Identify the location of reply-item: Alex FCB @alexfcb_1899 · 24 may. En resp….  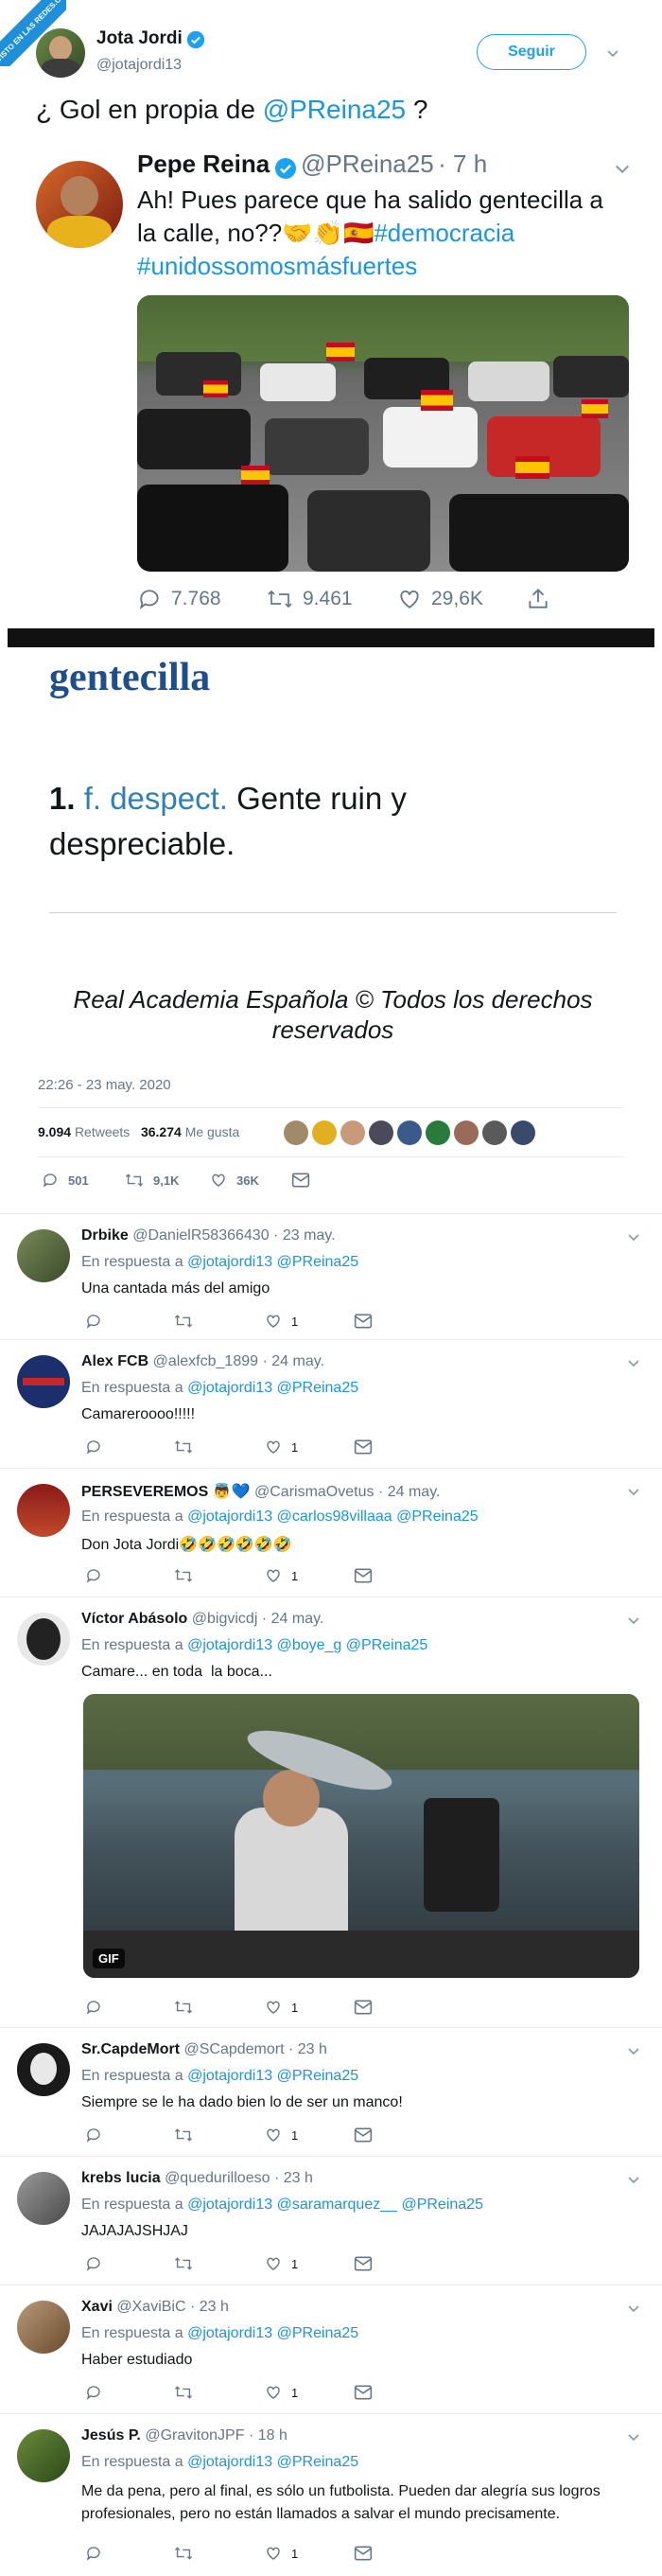
(331, 1403).